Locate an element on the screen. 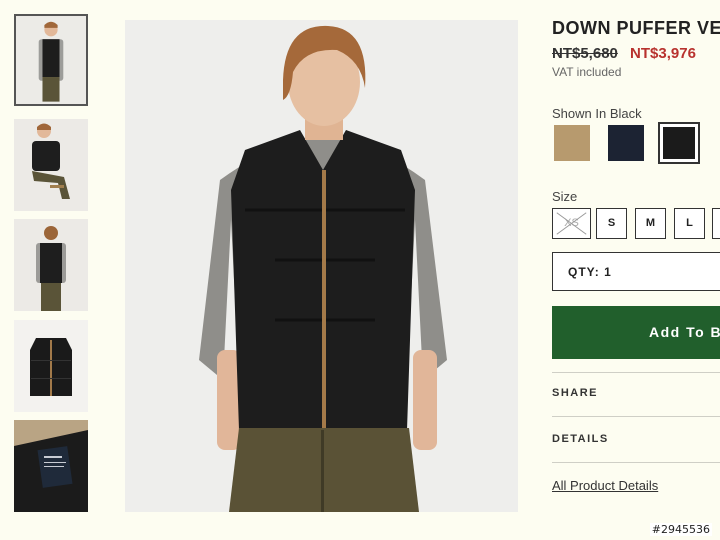  thumbnail-flat-lay-image is located at coordinates (51, 366).